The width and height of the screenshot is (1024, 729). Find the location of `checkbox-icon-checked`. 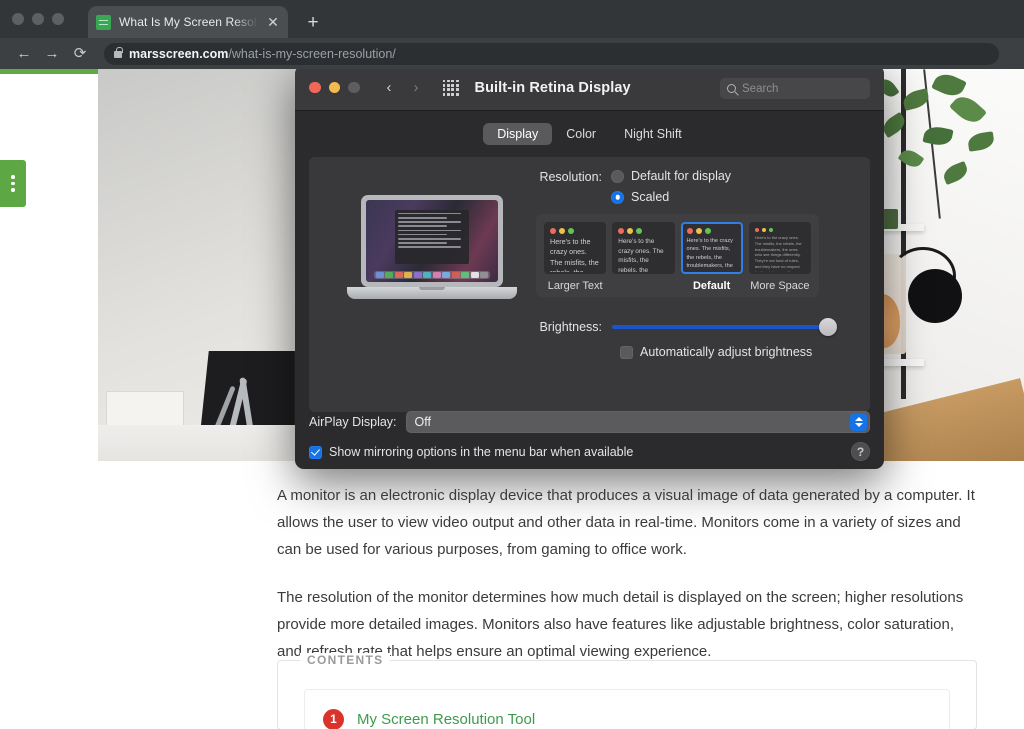

checkbox-icon-checked is located at coordinates (315, 452).